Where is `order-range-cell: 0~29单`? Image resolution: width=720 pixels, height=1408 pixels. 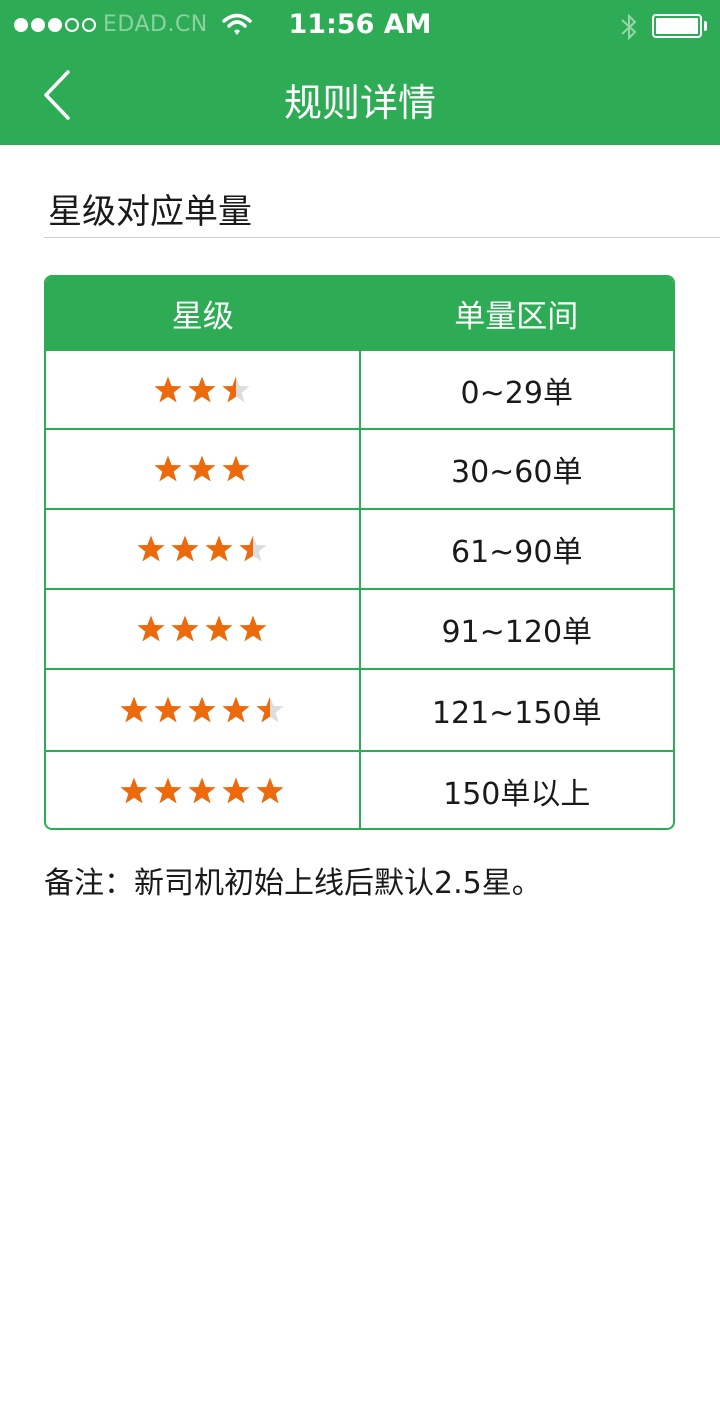 order-range-cell: 0~29单 is located at coordinates (516, 393).